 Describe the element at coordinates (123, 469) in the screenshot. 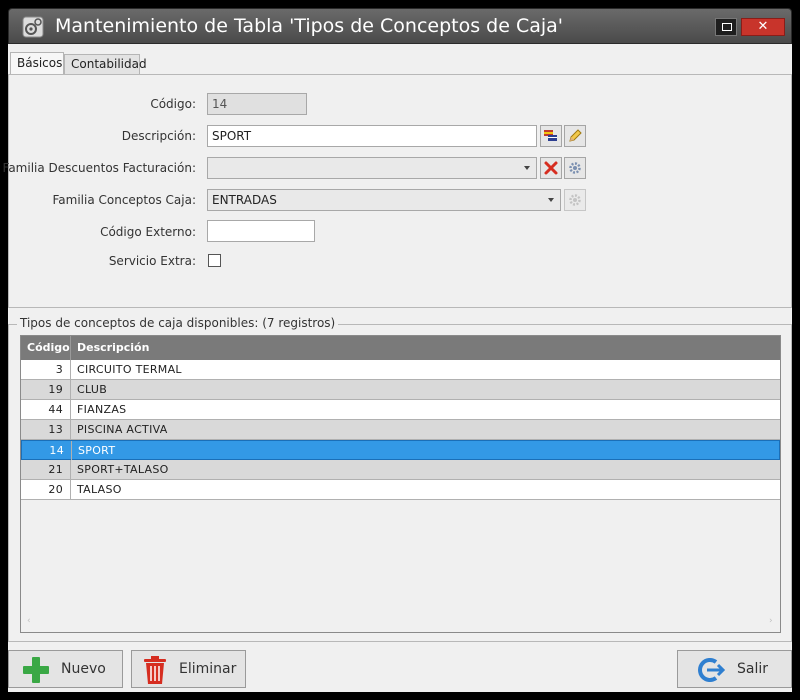

I see `cell-descripcion: SPORT+TALASO` at that location.